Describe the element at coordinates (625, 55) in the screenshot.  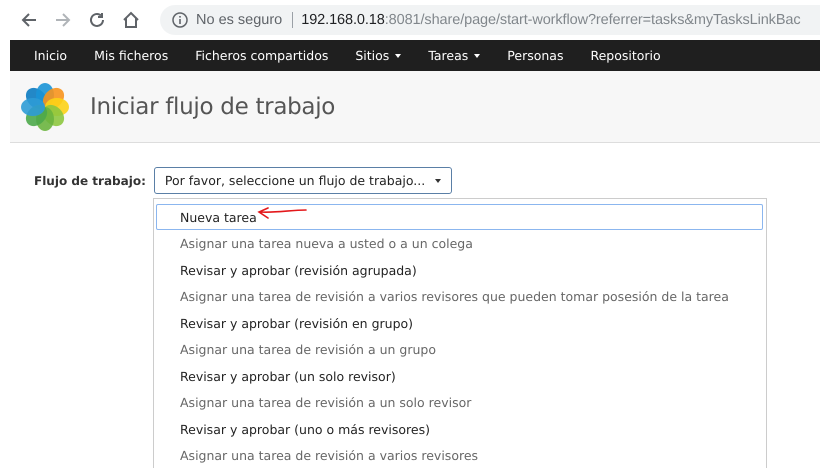
I see `nav-item: Repositorio` at that location.